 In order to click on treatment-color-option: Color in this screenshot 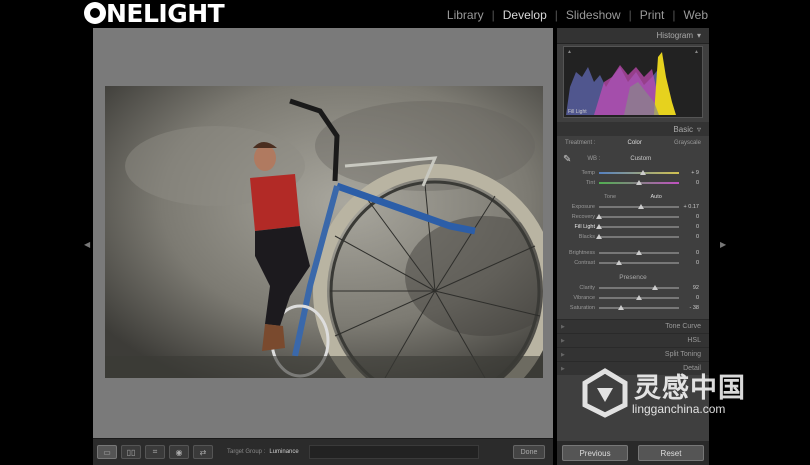, I will do `click(635, 143)`.